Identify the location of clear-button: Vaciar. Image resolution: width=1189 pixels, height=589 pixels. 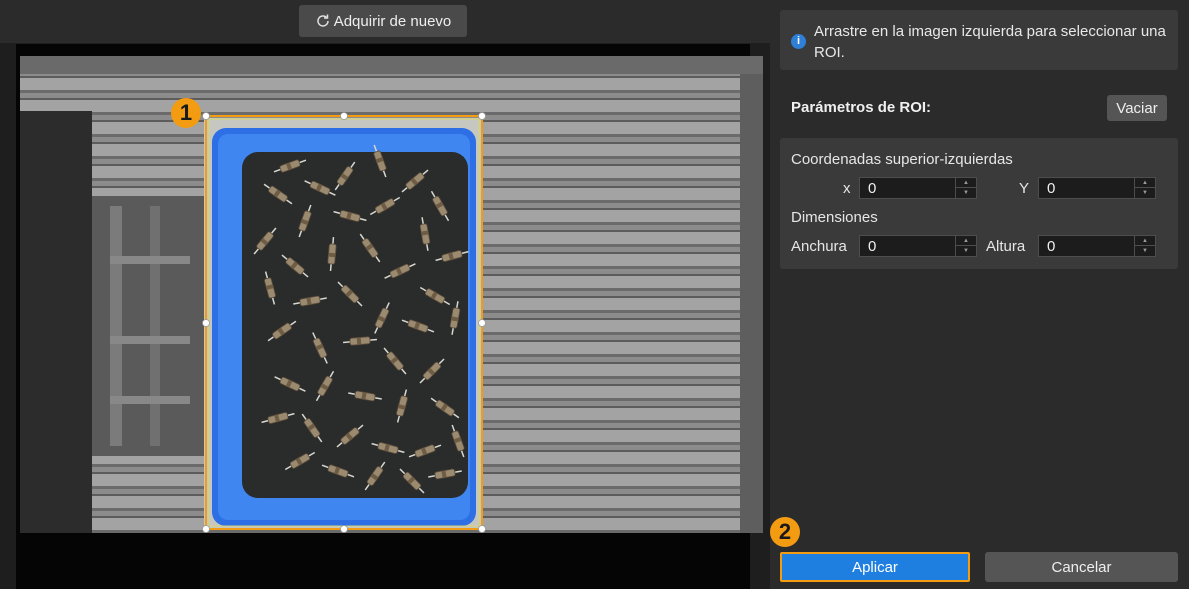
(1137, 108).